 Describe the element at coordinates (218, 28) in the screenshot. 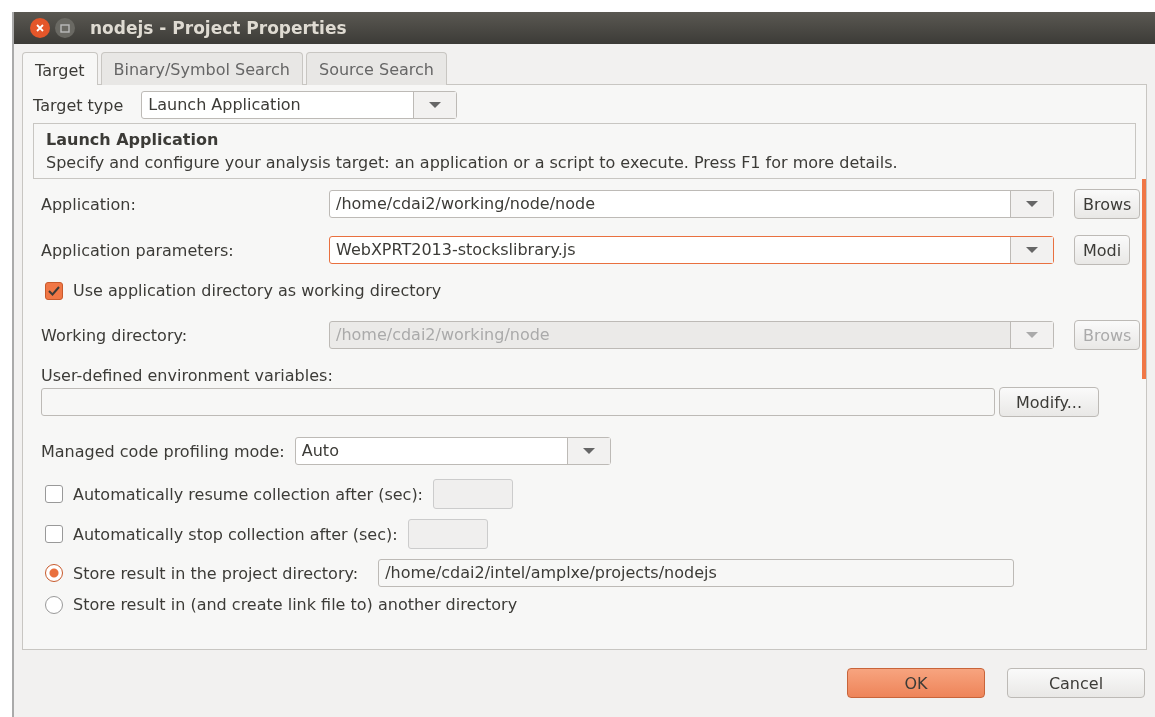

I see `window-title: nodejs - Project Properties` at that location.